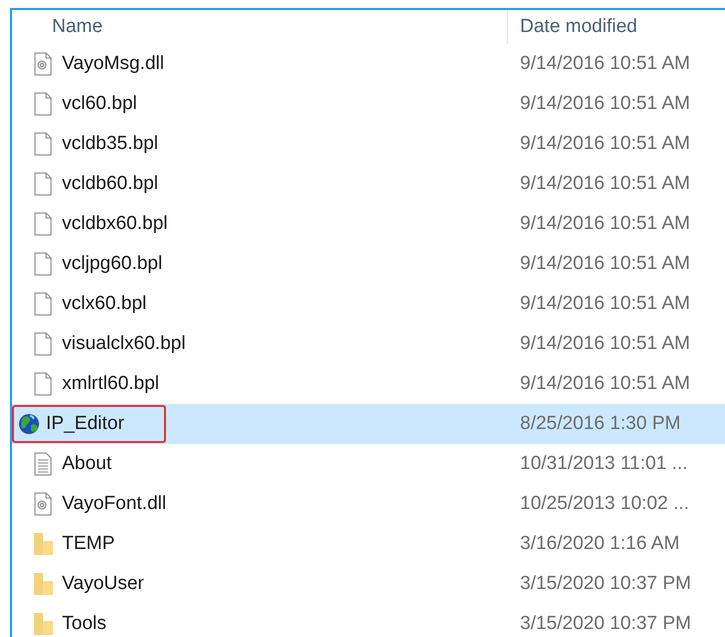  What do you see at coordinates (29, 424) in the screenshot?
I see `globe-icon` at bounding box center [29, 424].